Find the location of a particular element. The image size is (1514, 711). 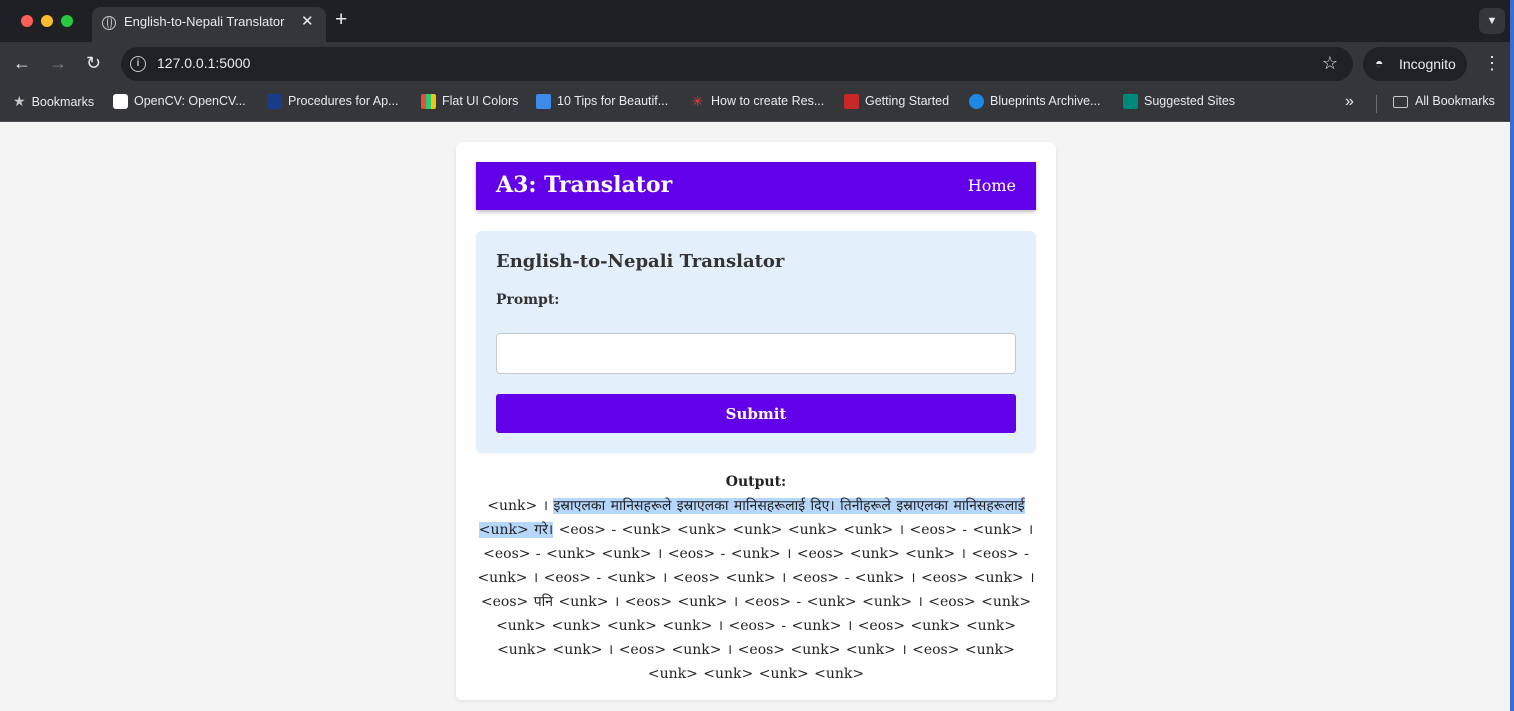

bing-icon is located at coordinates (1130, 101).